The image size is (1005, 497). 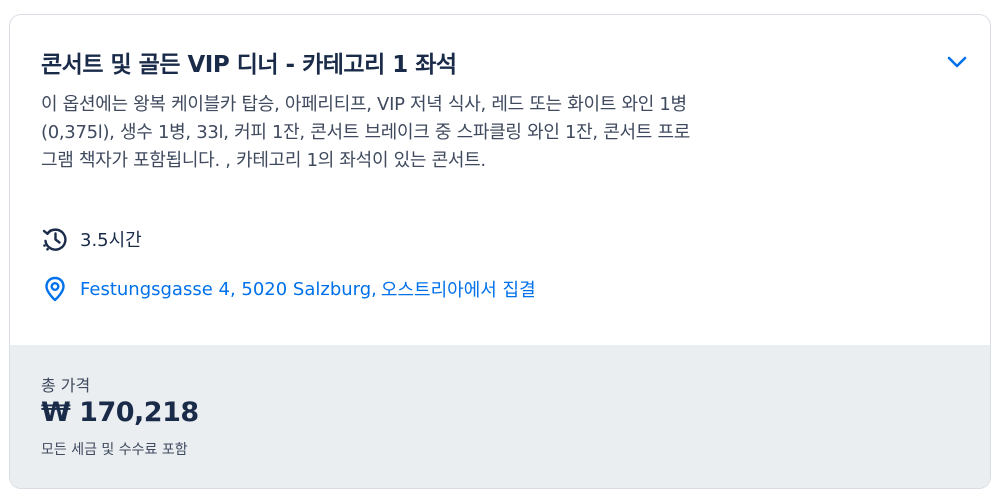 What do you see at coordinates (957, 62) in the screenshot?
I see `chevron-down-icon` at bounding box center [957, 62].